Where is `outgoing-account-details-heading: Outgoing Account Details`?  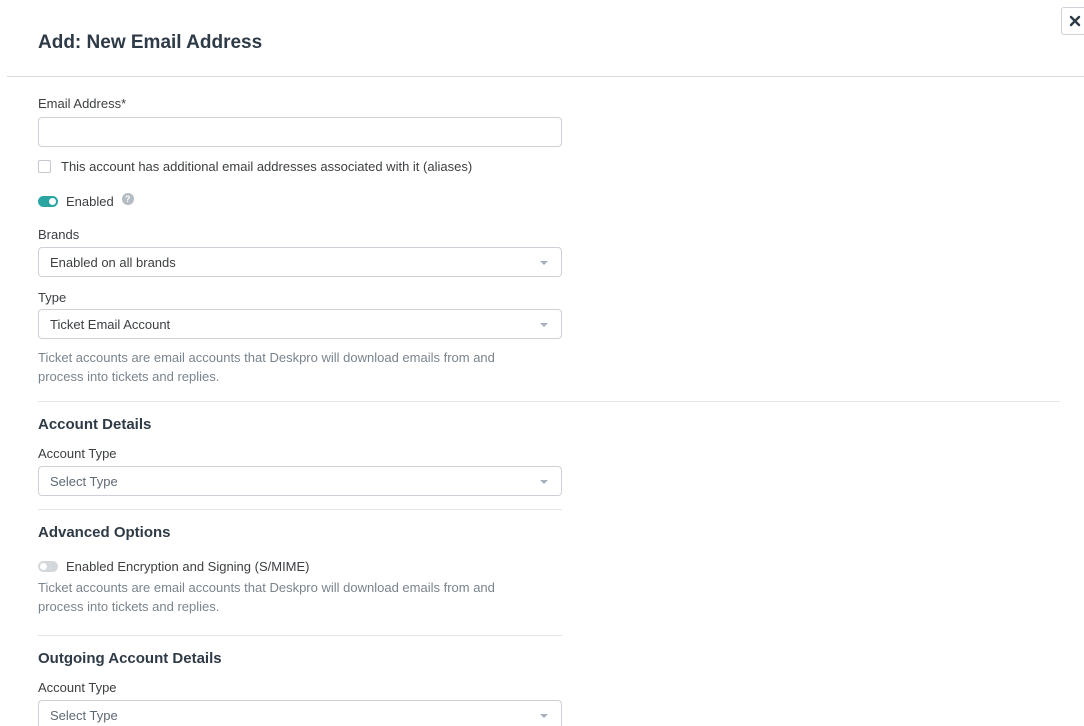 outgoing-account-details-heading: Outgoing Account Details is located at coordinates (130, 658).